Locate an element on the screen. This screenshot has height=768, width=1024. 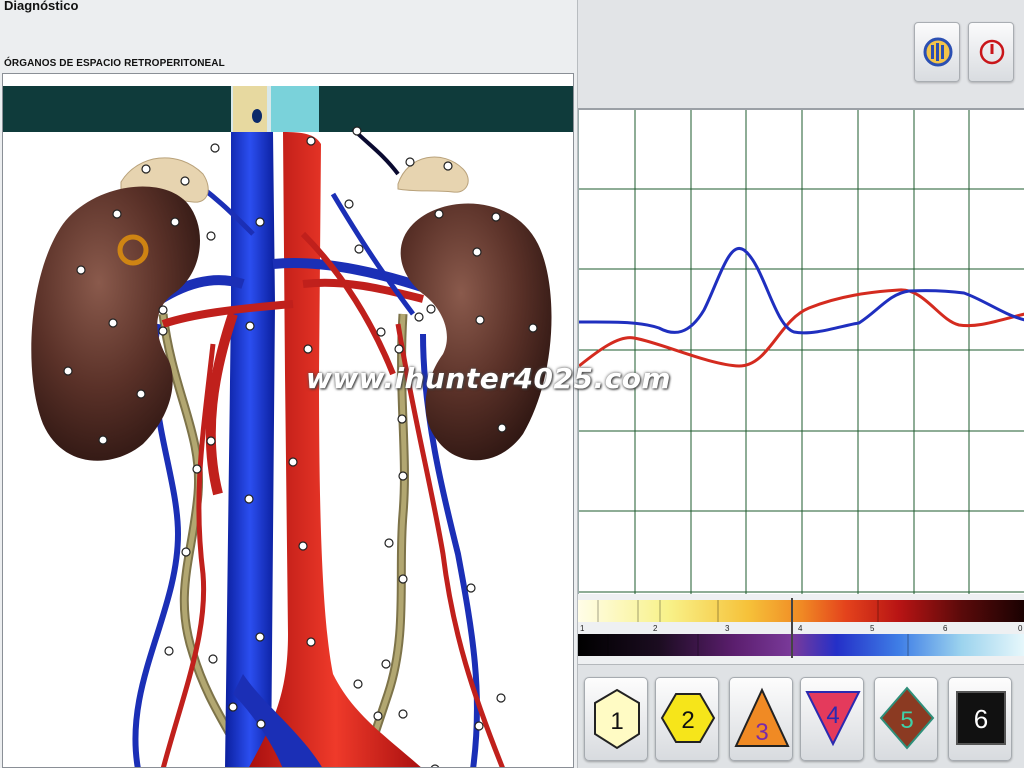
scale-tick-label: 6 is located at coordinates (945, 628).